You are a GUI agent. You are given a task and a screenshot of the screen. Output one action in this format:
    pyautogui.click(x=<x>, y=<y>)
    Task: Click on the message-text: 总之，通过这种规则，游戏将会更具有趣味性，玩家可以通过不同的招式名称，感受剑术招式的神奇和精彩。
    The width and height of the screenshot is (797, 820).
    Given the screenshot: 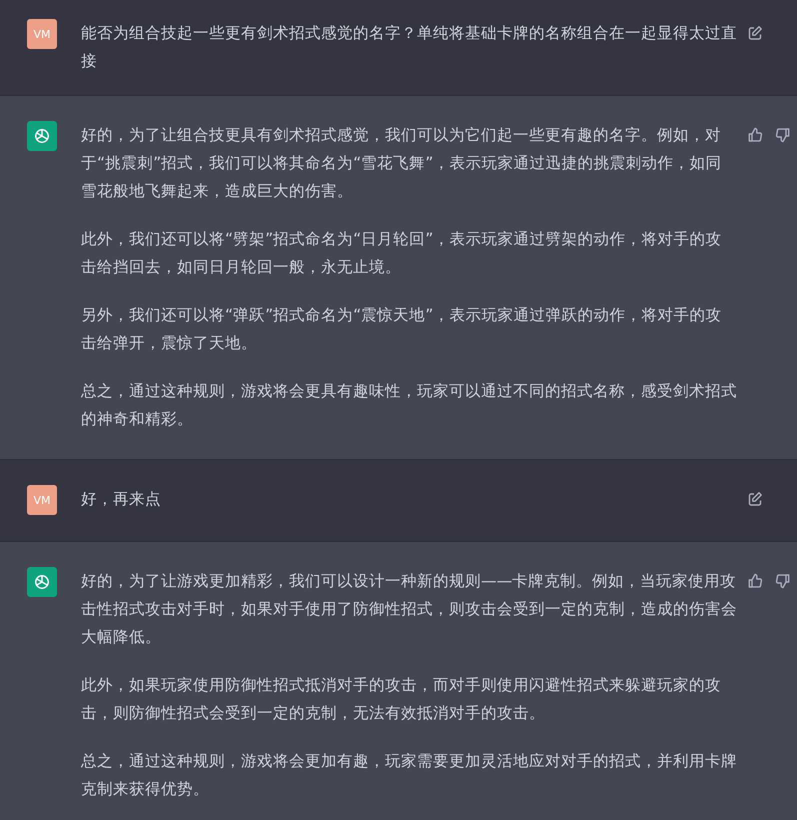 What is the action you would take?
    pyautogui.click(x=409, y=405)
    